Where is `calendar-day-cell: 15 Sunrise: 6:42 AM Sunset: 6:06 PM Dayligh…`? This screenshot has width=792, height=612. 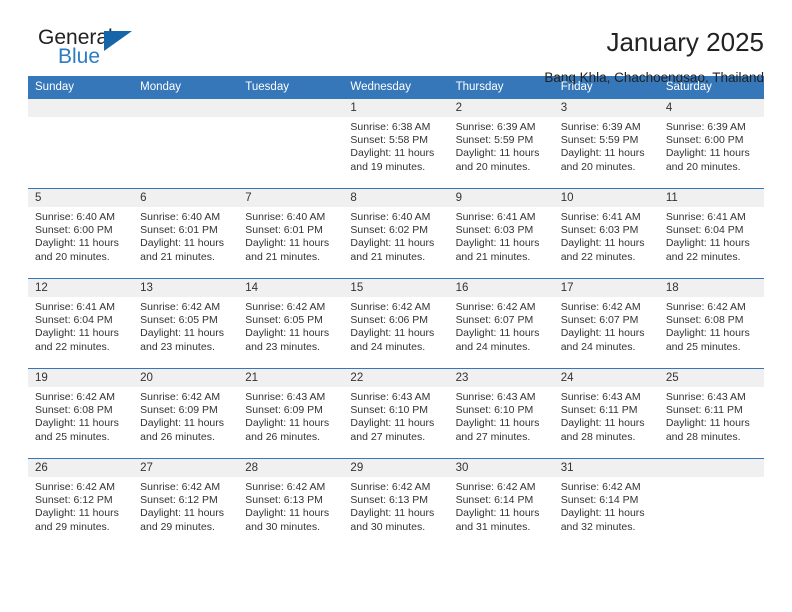
calendar-day-cell: 15 Sunrise: 6:42 AM Sunset: 6:06 PM Dayligh… is located at coordinates (396, 323).